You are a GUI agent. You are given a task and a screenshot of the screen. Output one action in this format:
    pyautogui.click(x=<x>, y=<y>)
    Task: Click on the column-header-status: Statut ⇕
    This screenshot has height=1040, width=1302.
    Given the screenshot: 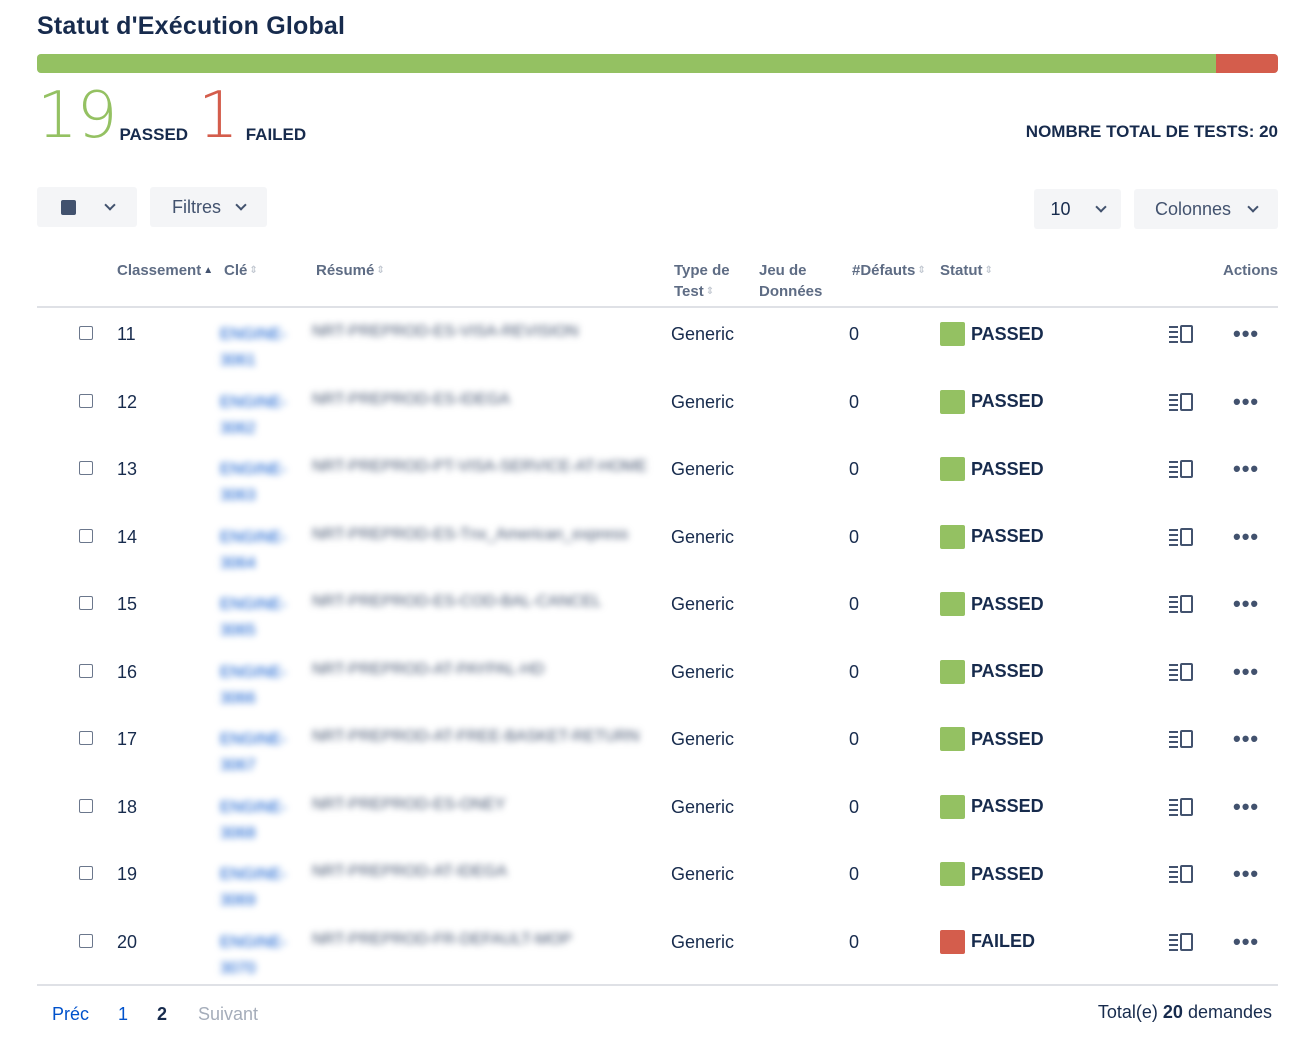 What is the action you would take?
    pyautogui.click(x=966, y=270)
    